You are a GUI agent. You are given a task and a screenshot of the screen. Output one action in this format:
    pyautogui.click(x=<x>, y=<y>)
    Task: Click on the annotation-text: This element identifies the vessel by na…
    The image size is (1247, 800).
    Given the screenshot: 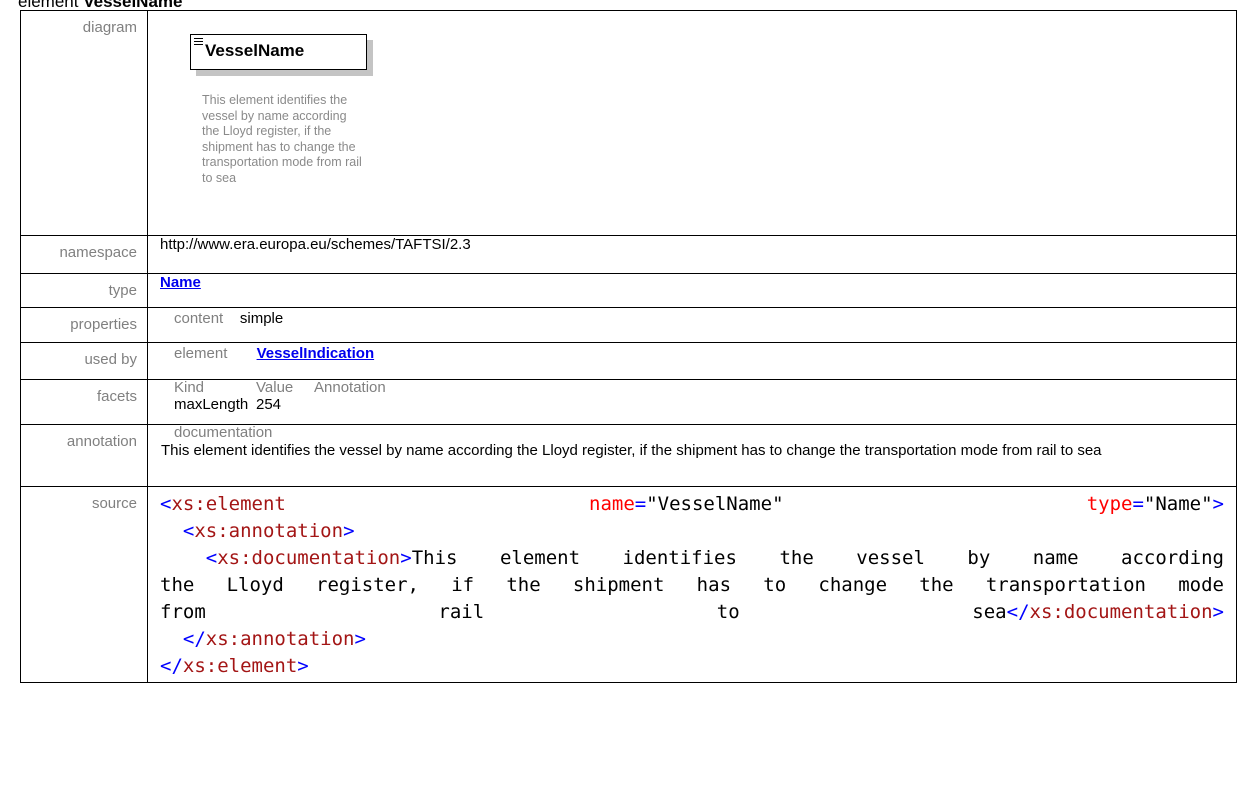 What is the action you would take?
    pyautogui.click(x=631, y=450)
    